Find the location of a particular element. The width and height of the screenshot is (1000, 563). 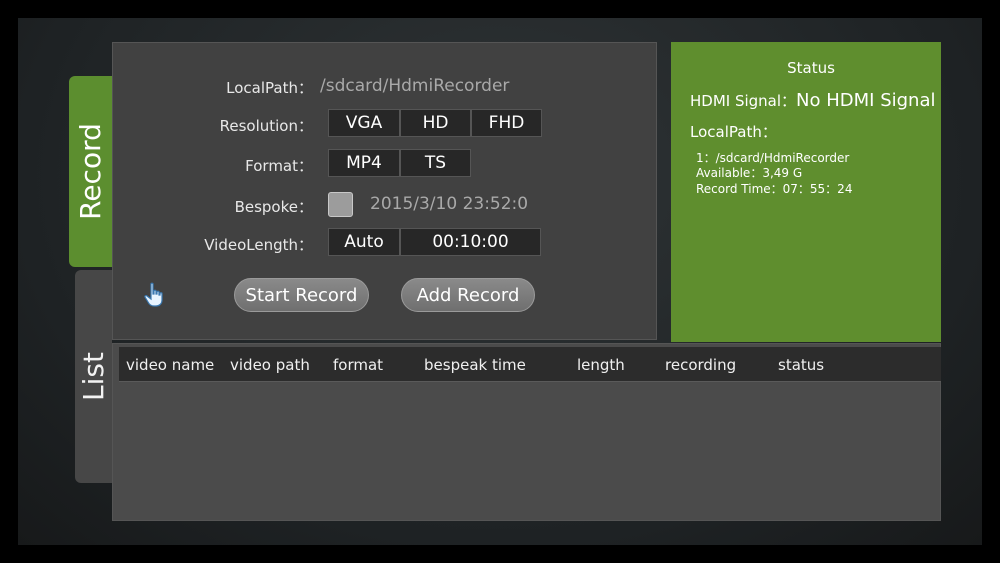

resolution-label: Resolution： is located at coordinates (266, 126).